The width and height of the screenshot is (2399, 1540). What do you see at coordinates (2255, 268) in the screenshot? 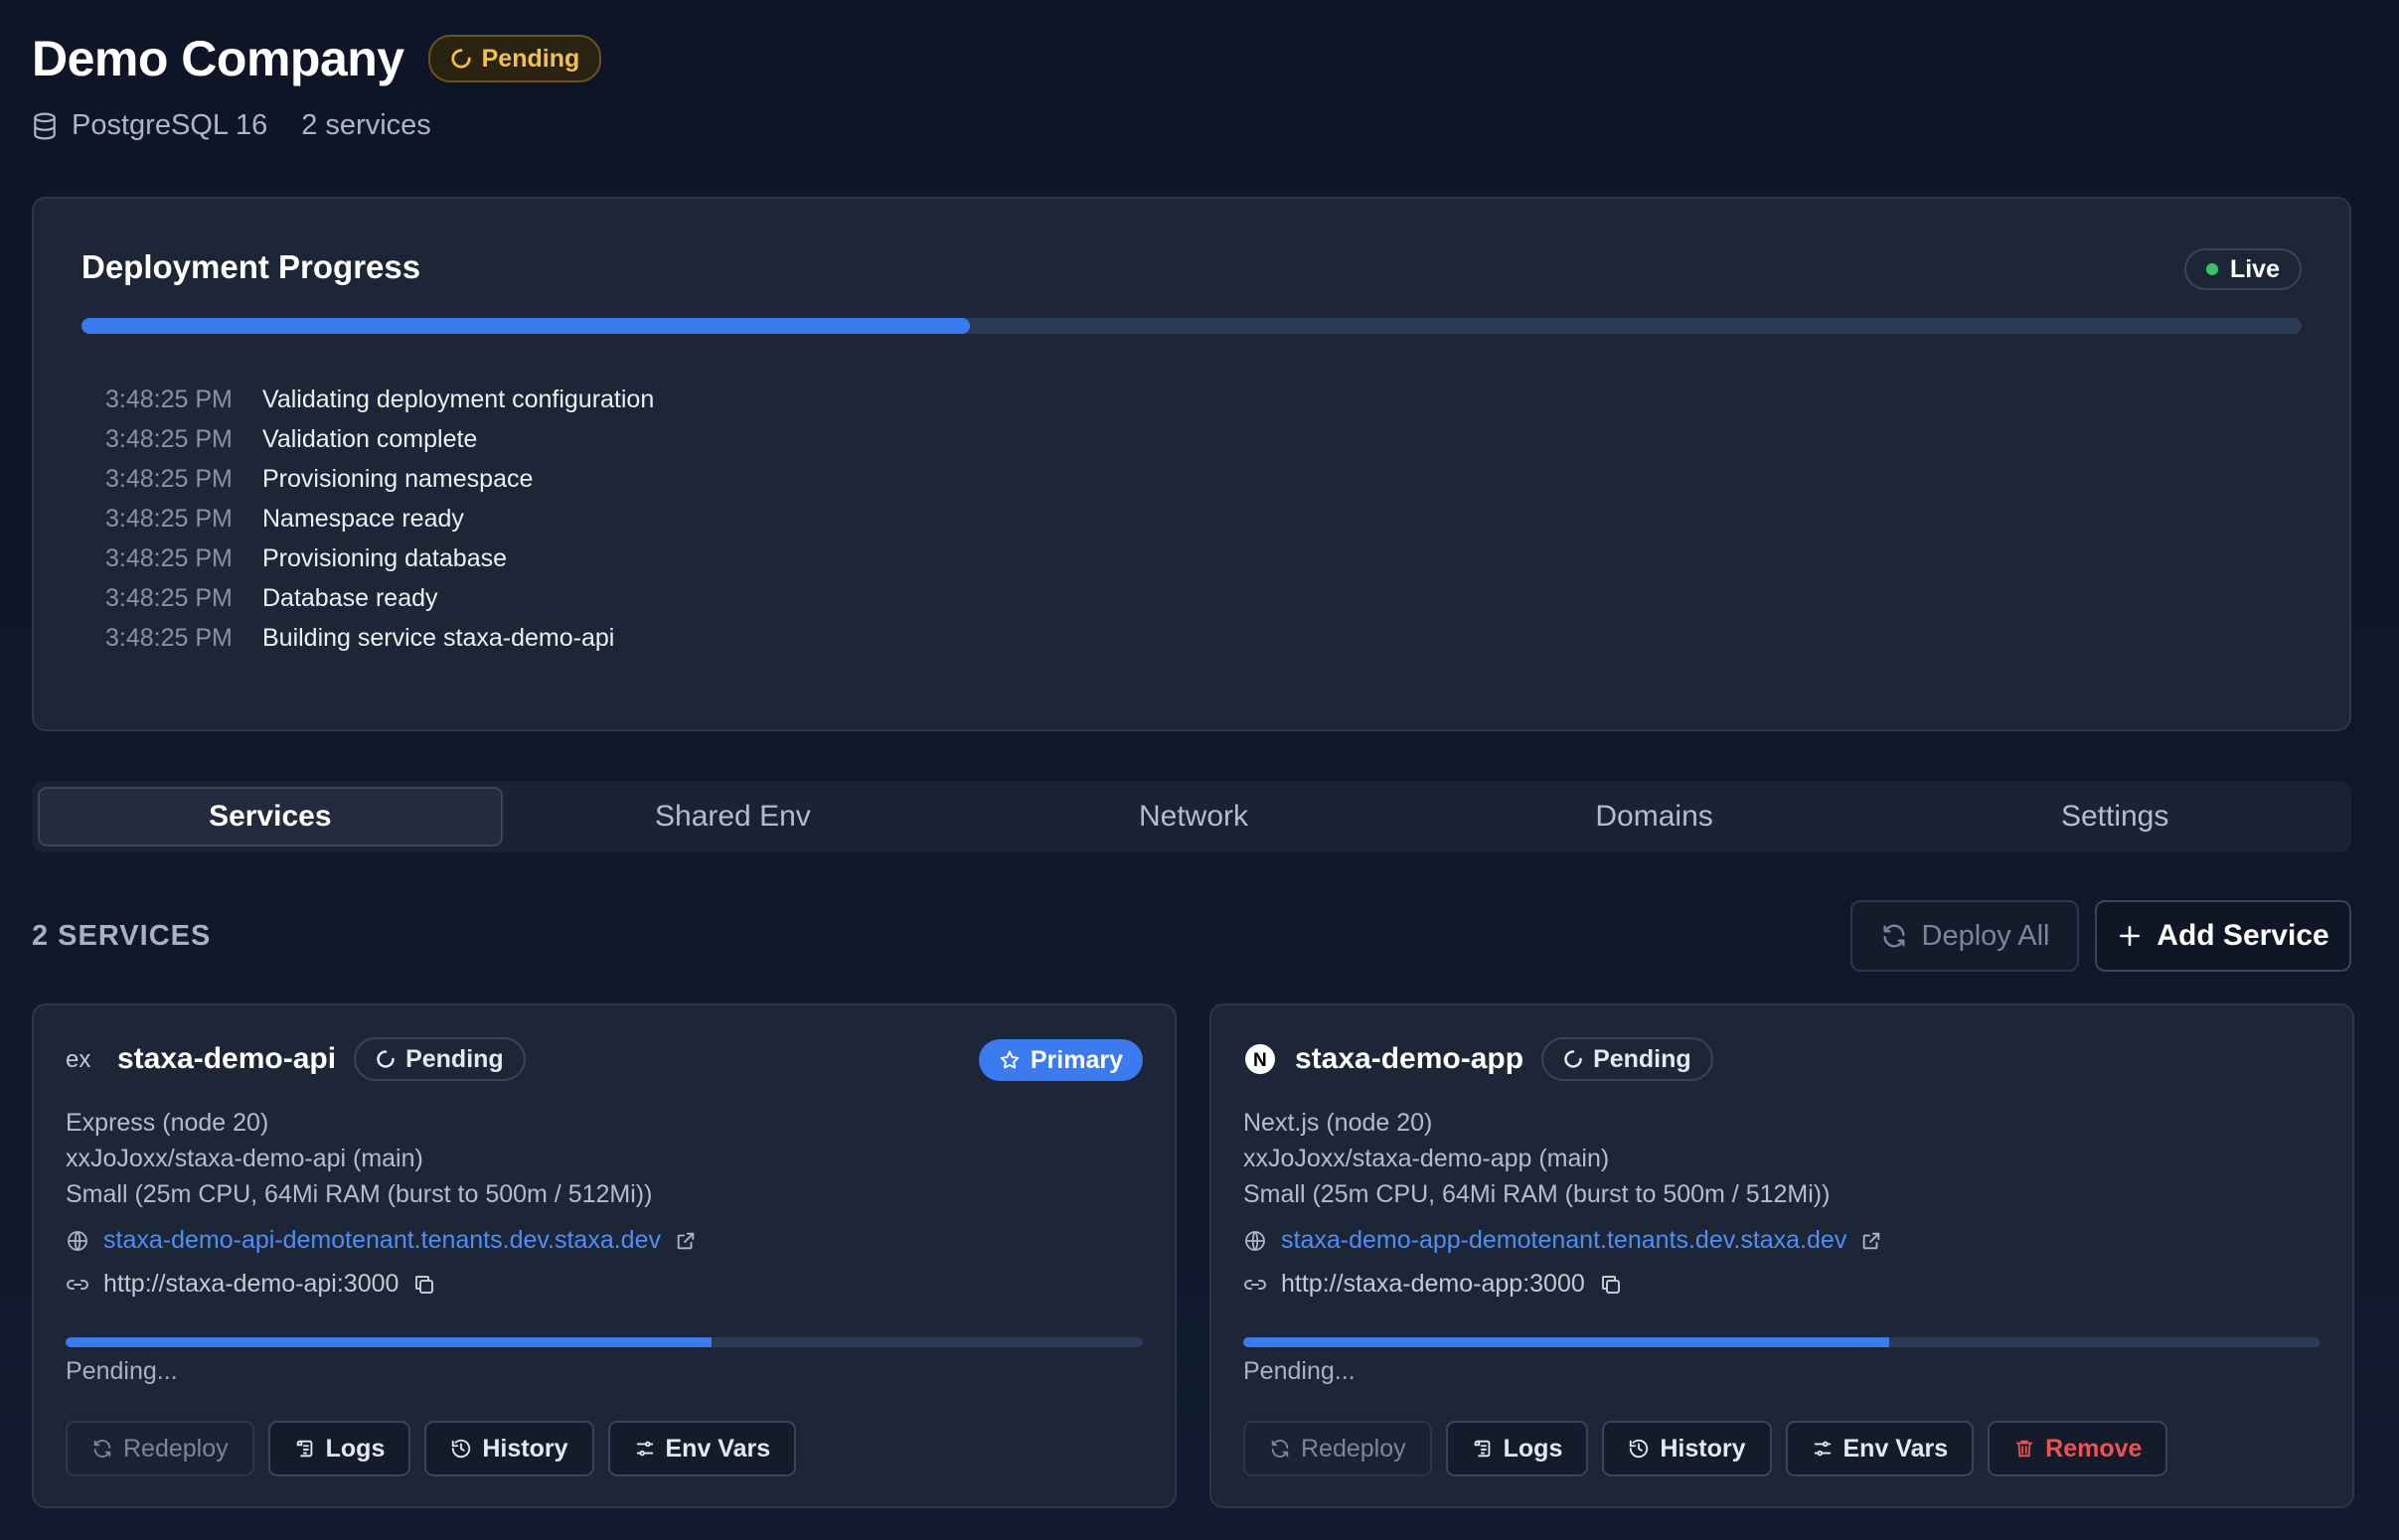
I see `live-label: Live` at bounding box center [2255, 268].